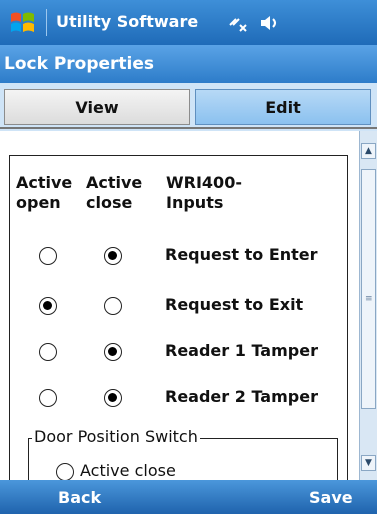 Image resolution: width=377 pixels, height=514 pixels. What do you see at coordinates (241, 254) in the screenshot?
I see `row-label-request-to-enter: Request to Enter` at bounding box center [241, 254].